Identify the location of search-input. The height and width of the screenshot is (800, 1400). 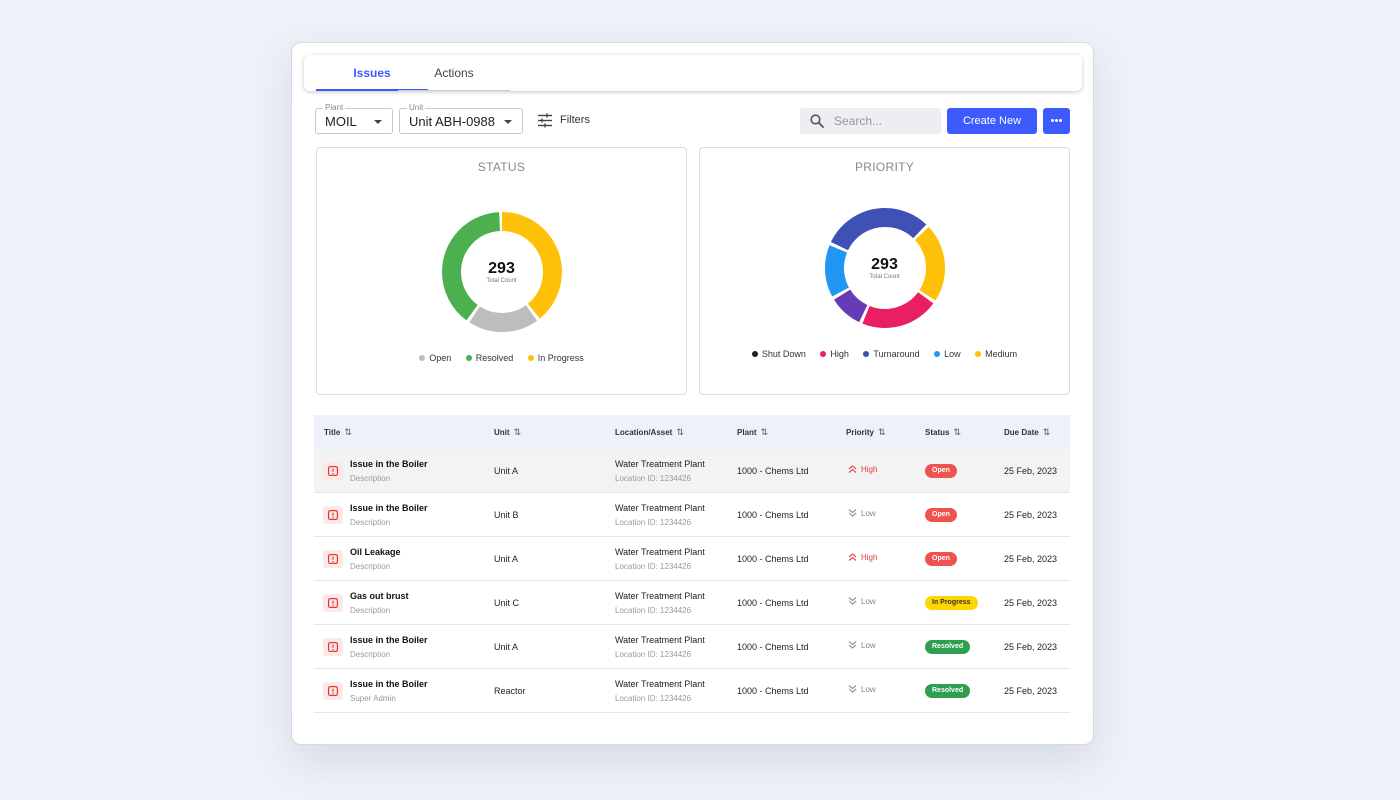
(884, 121).